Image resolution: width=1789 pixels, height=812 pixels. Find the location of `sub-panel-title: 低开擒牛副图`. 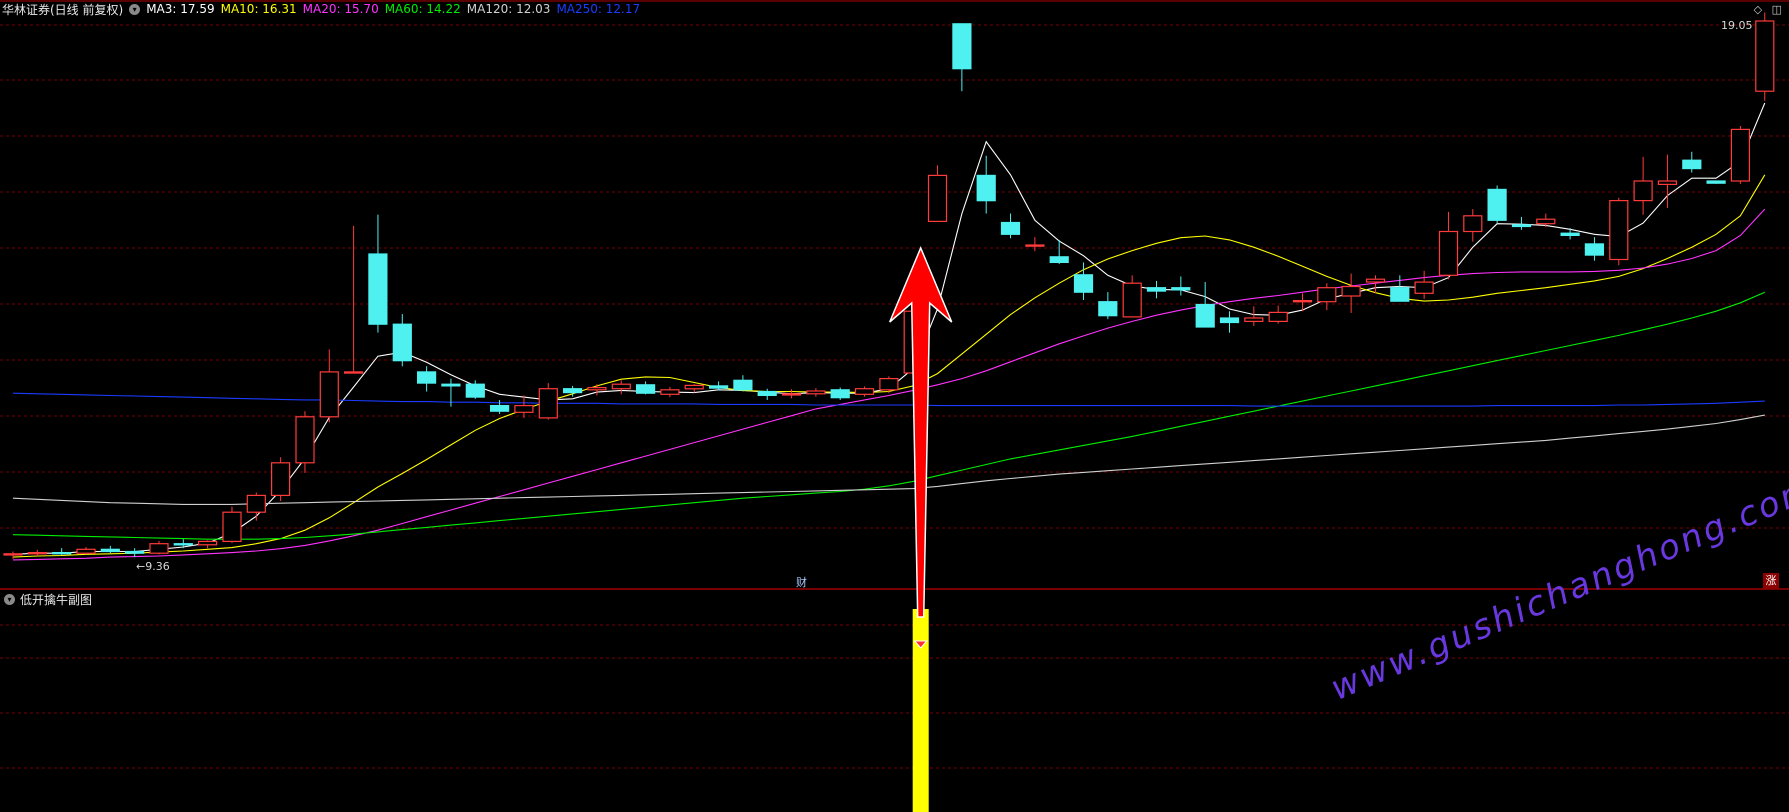

sub-panel-title: 低开擒牛副图 is located at coordinates (56, 599).